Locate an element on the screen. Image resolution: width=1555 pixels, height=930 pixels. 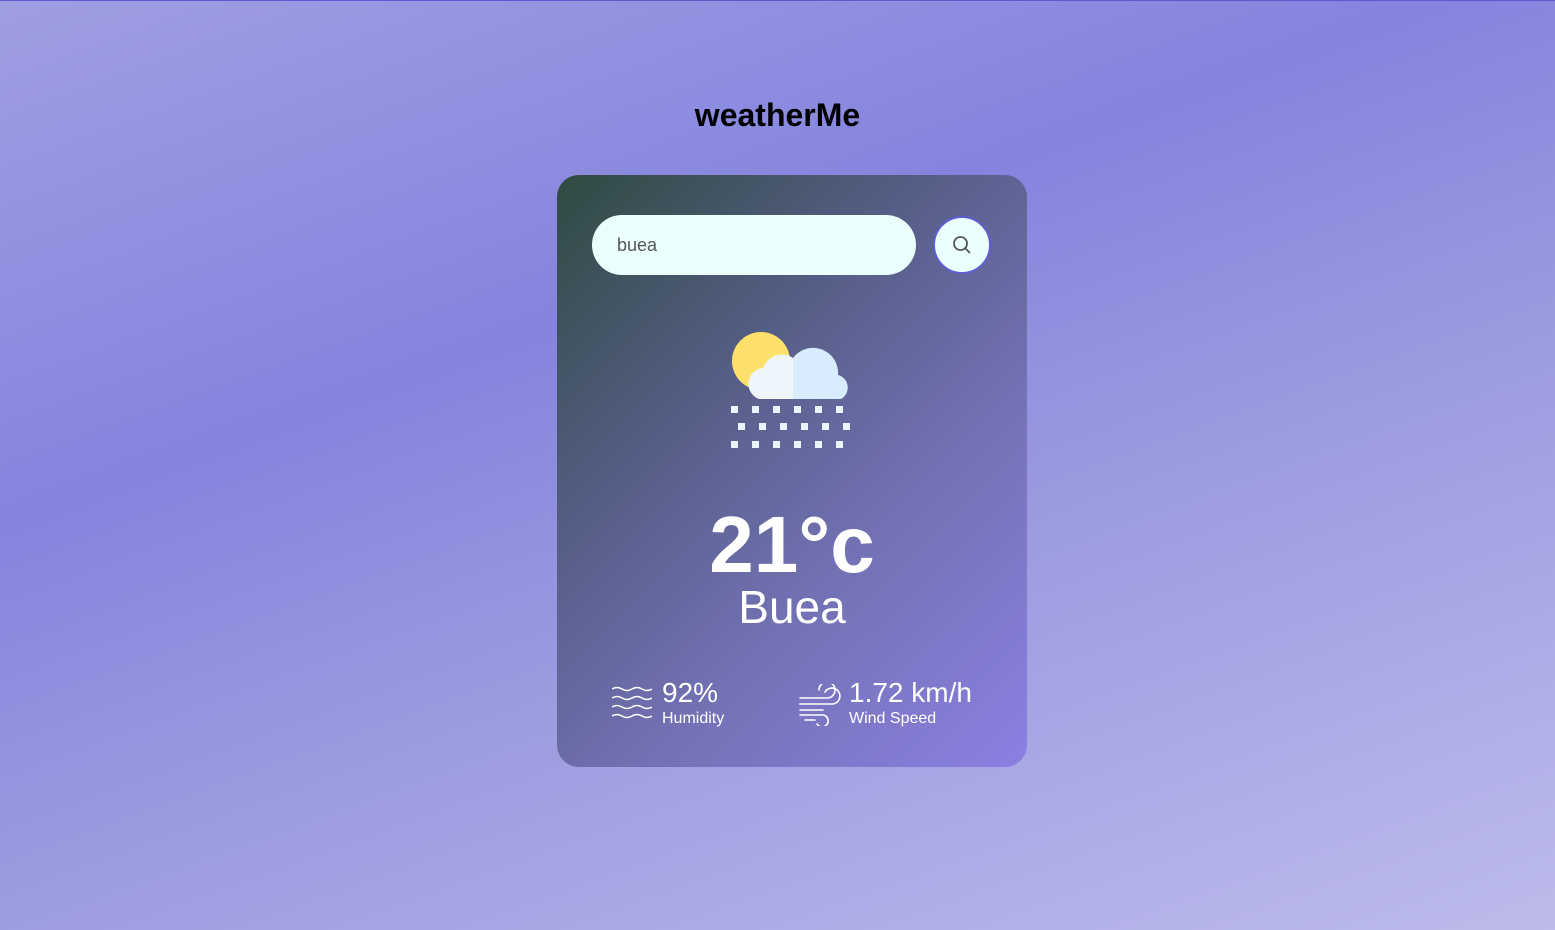
wind-value: 1.72 km/h is located at coordinates (910, 692).